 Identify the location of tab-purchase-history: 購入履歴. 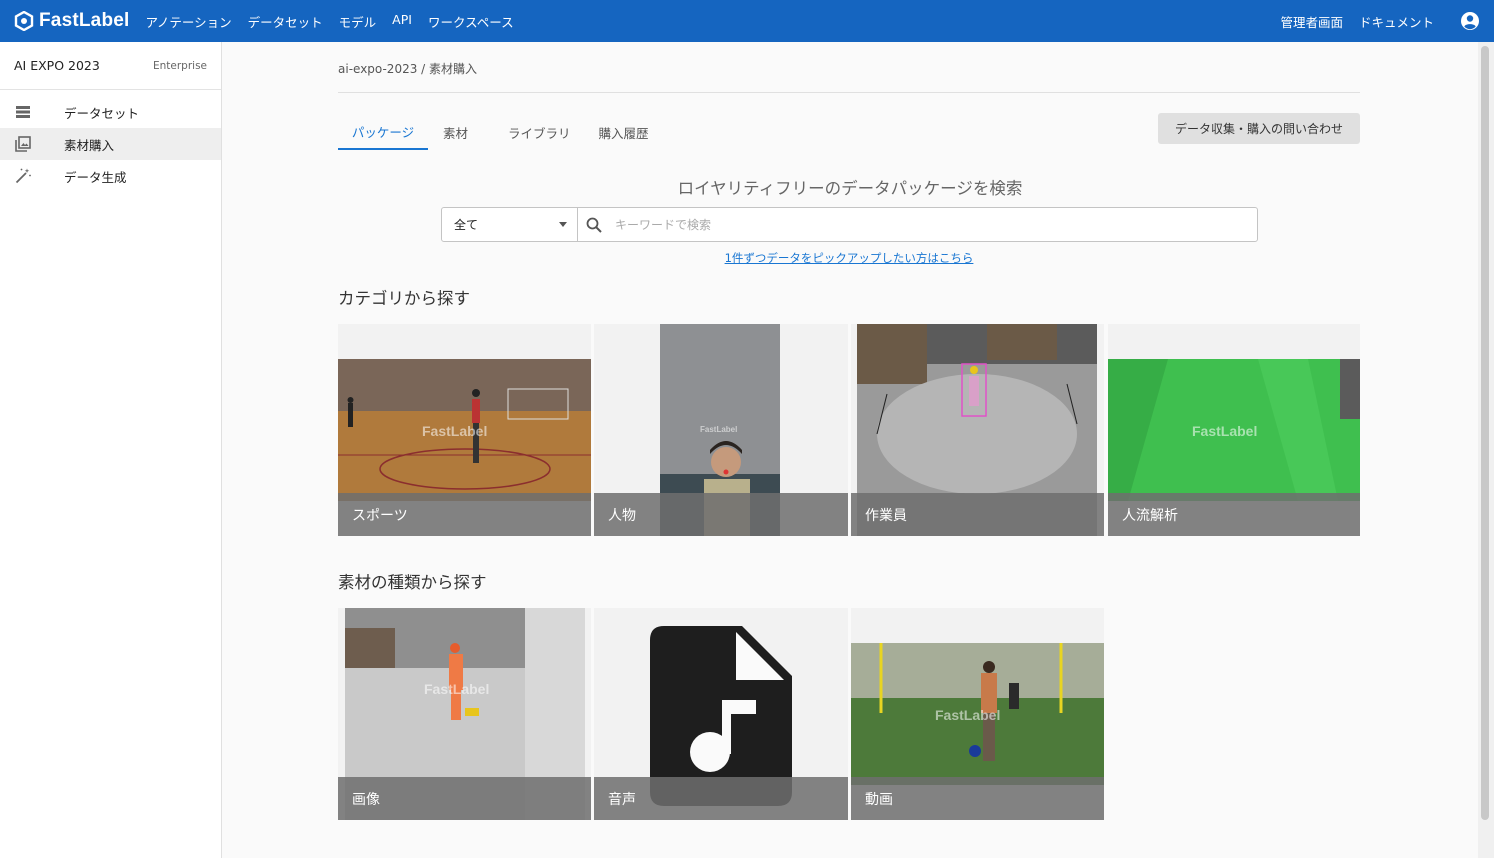
(624, 132).